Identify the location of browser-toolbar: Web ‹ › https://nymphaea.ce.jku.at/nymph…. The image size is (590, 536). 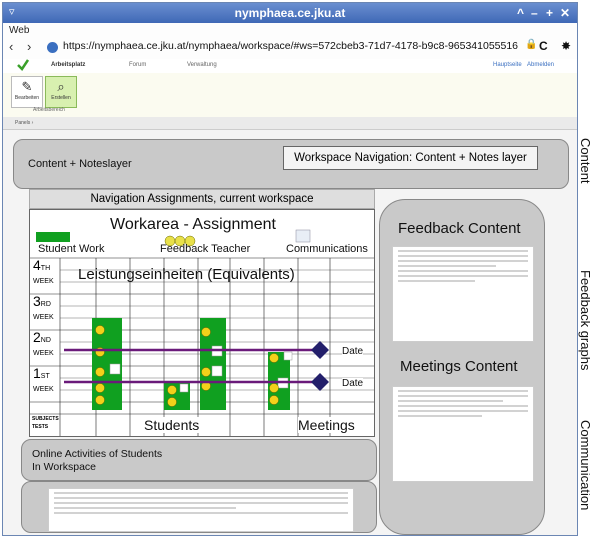
(290, 41).